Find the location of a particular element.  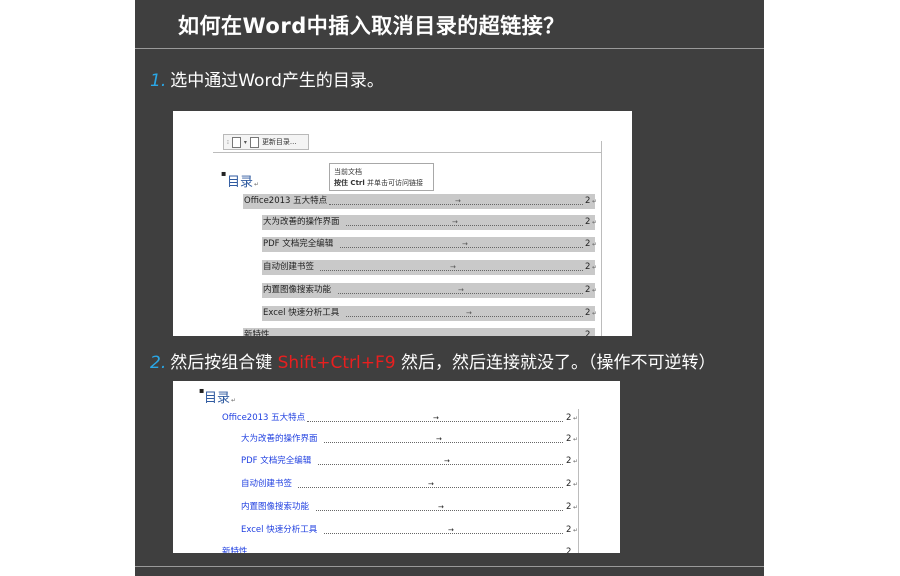

tooltip-key: 按住 Ctrl is located at coordinates (349, 183).